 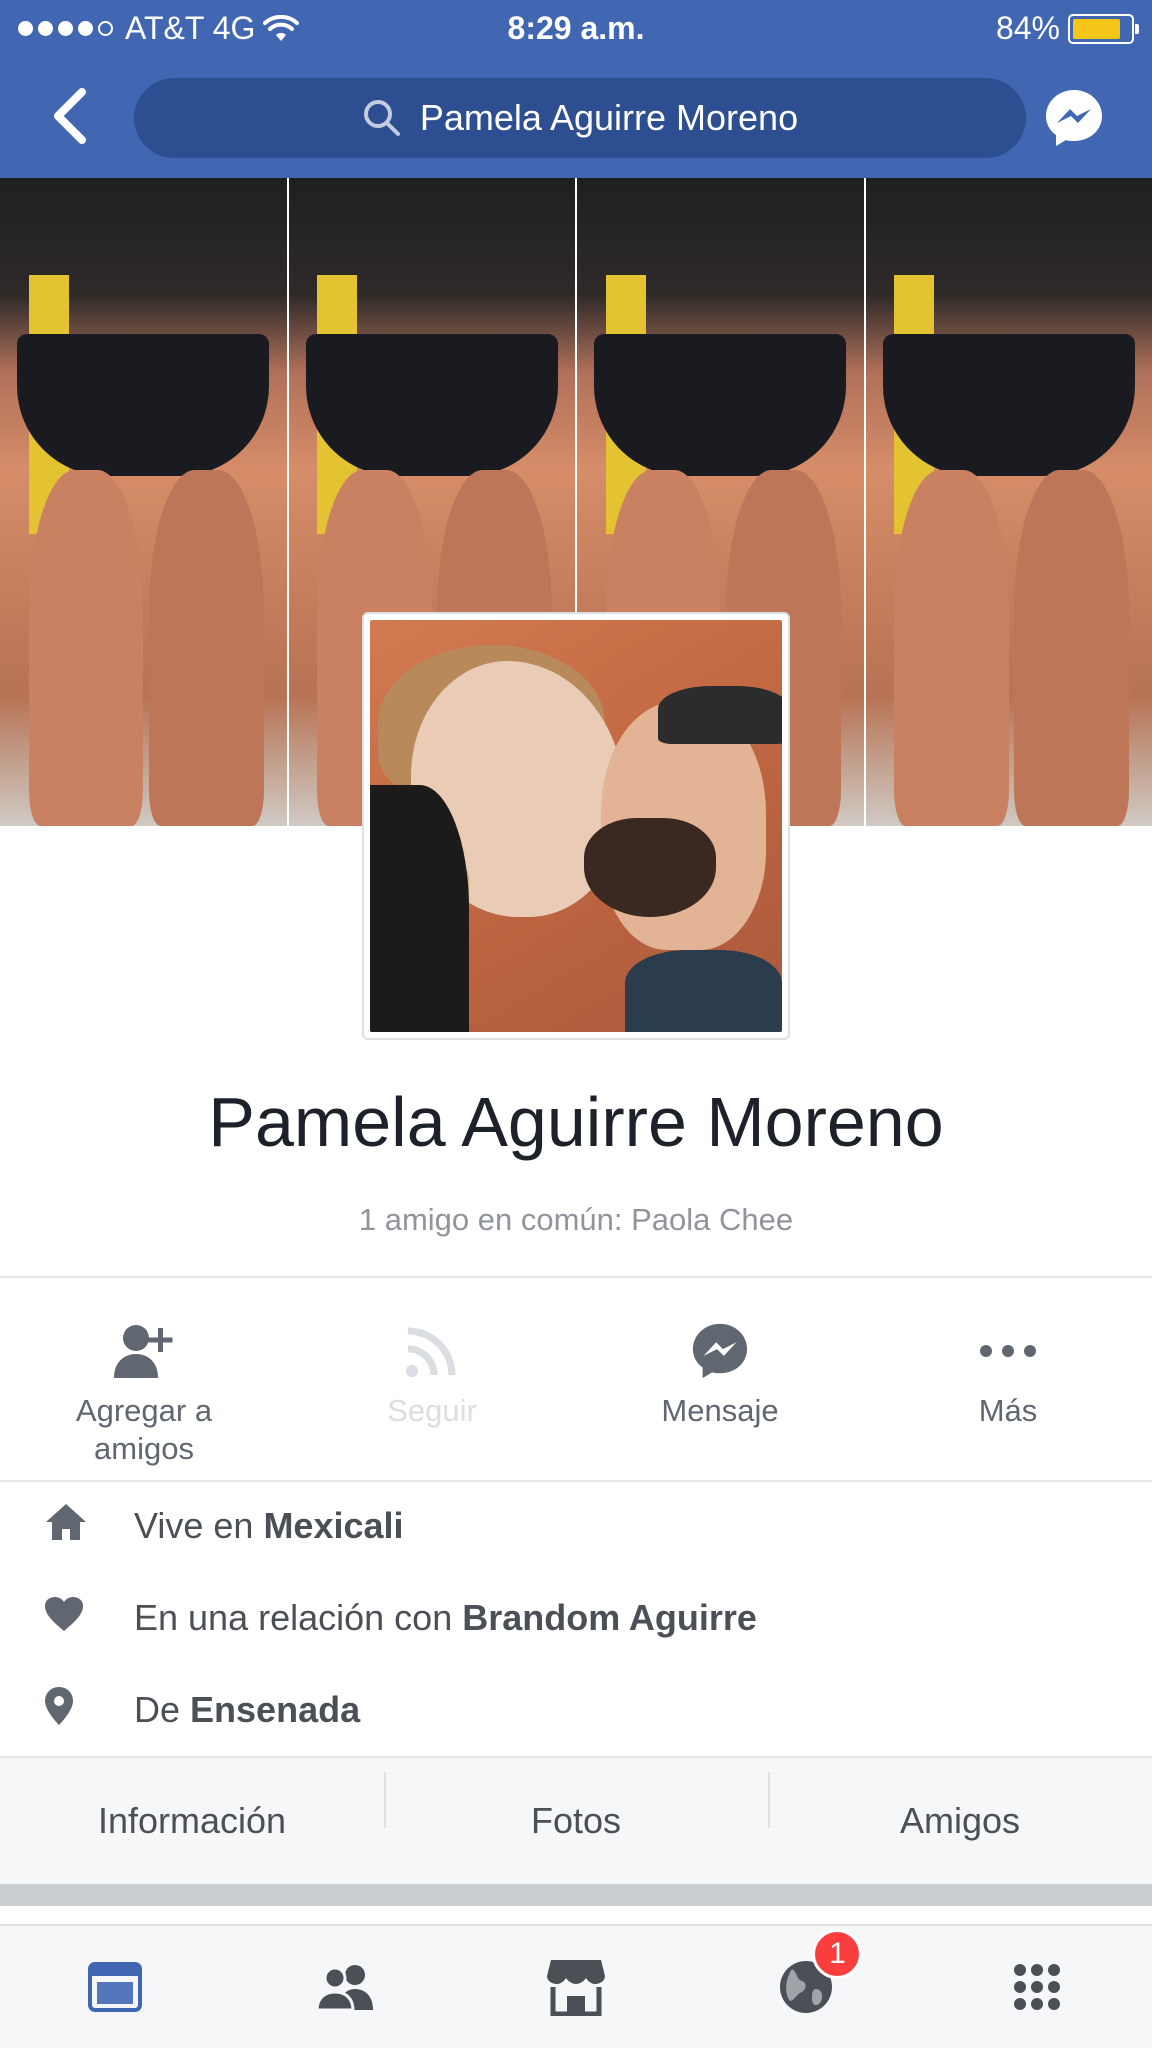 What do you see at coordinates (66, 1521) in the screenshot?
I see `home-icon` at bounding box center [66, 1521].